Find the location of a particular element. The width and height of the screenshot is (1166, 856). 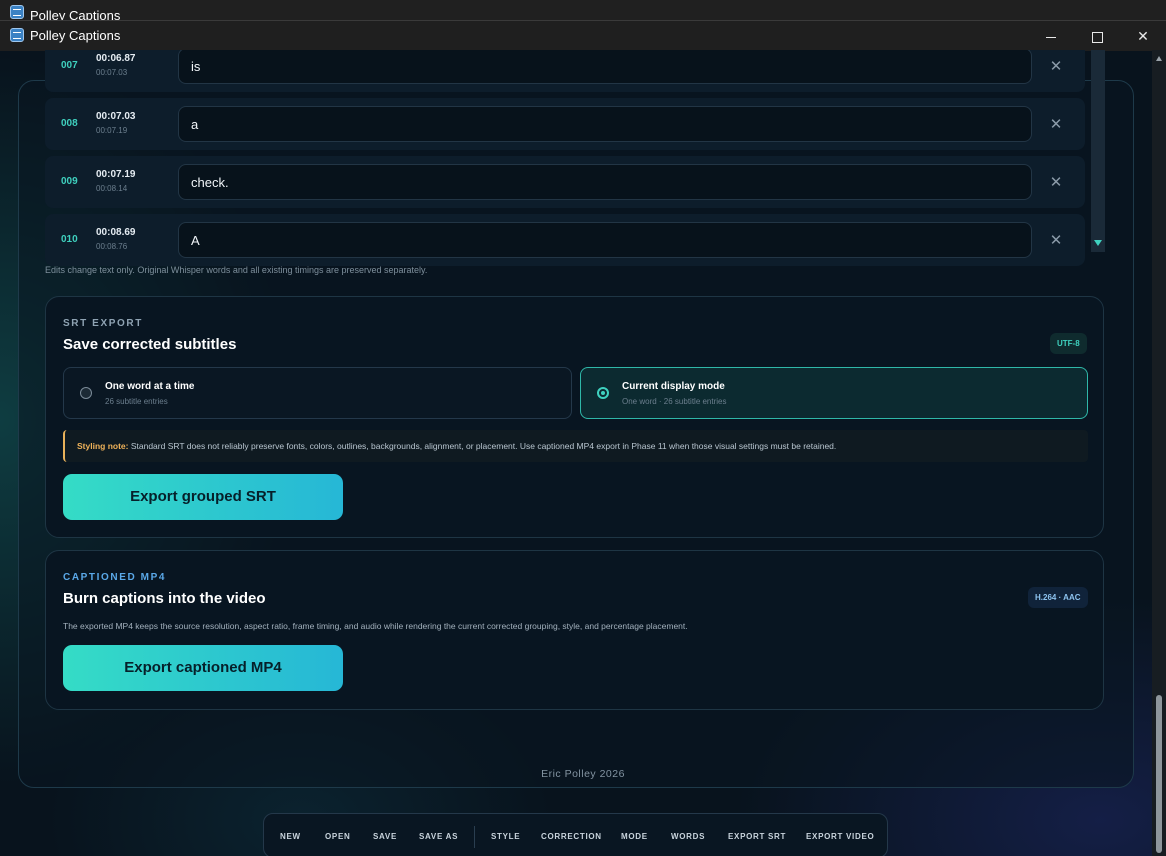

word-end-time: 00:08.14 is located at coordinates (112, 188).